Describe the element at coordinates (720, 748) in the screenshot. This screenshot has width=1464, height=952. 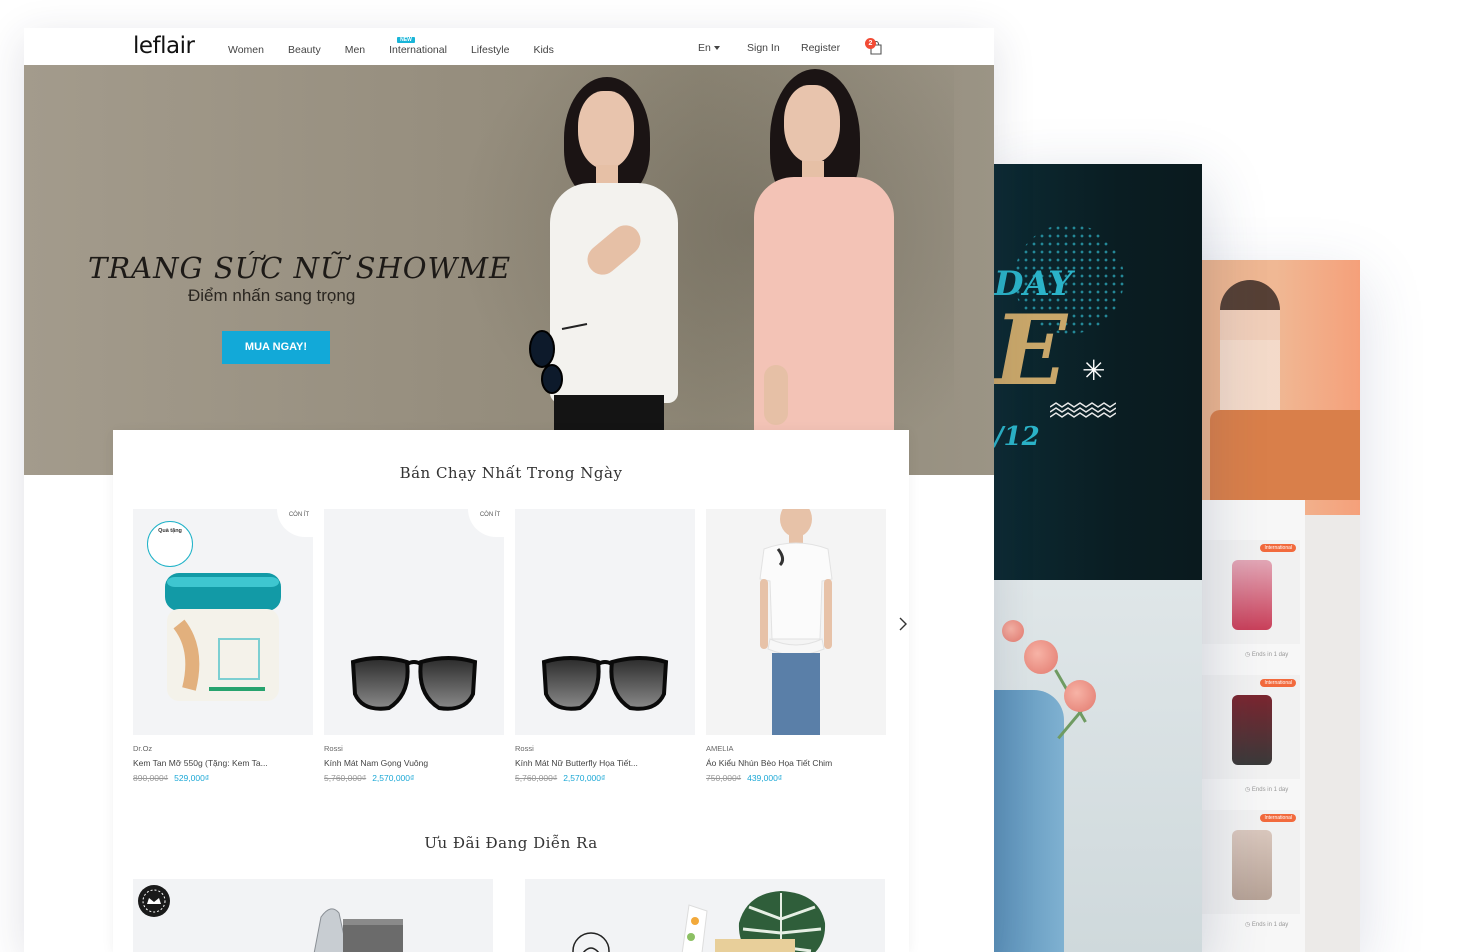
I see `product-brand: AMELIA` at that location.